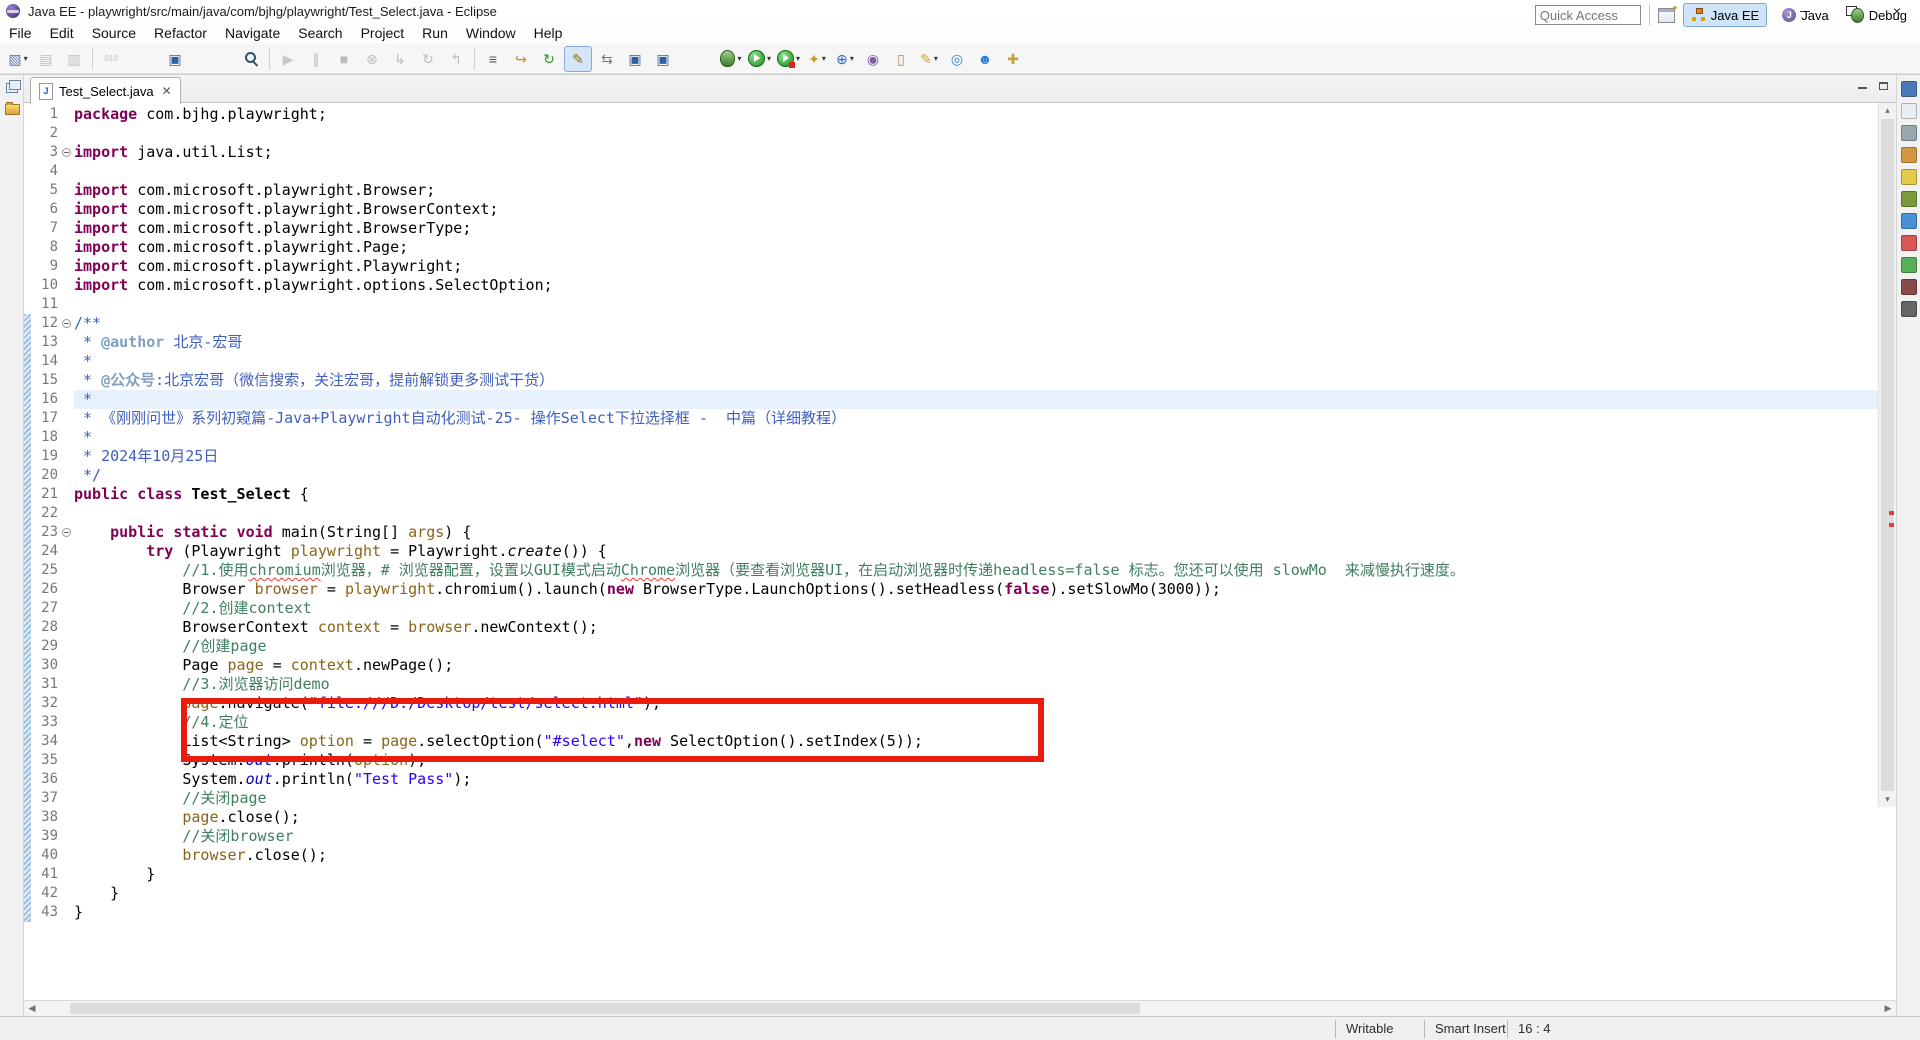 The width and height of the screenshot is (1920, 1040). I want to click on deploy-module-button: ◉, so click(873, 59).